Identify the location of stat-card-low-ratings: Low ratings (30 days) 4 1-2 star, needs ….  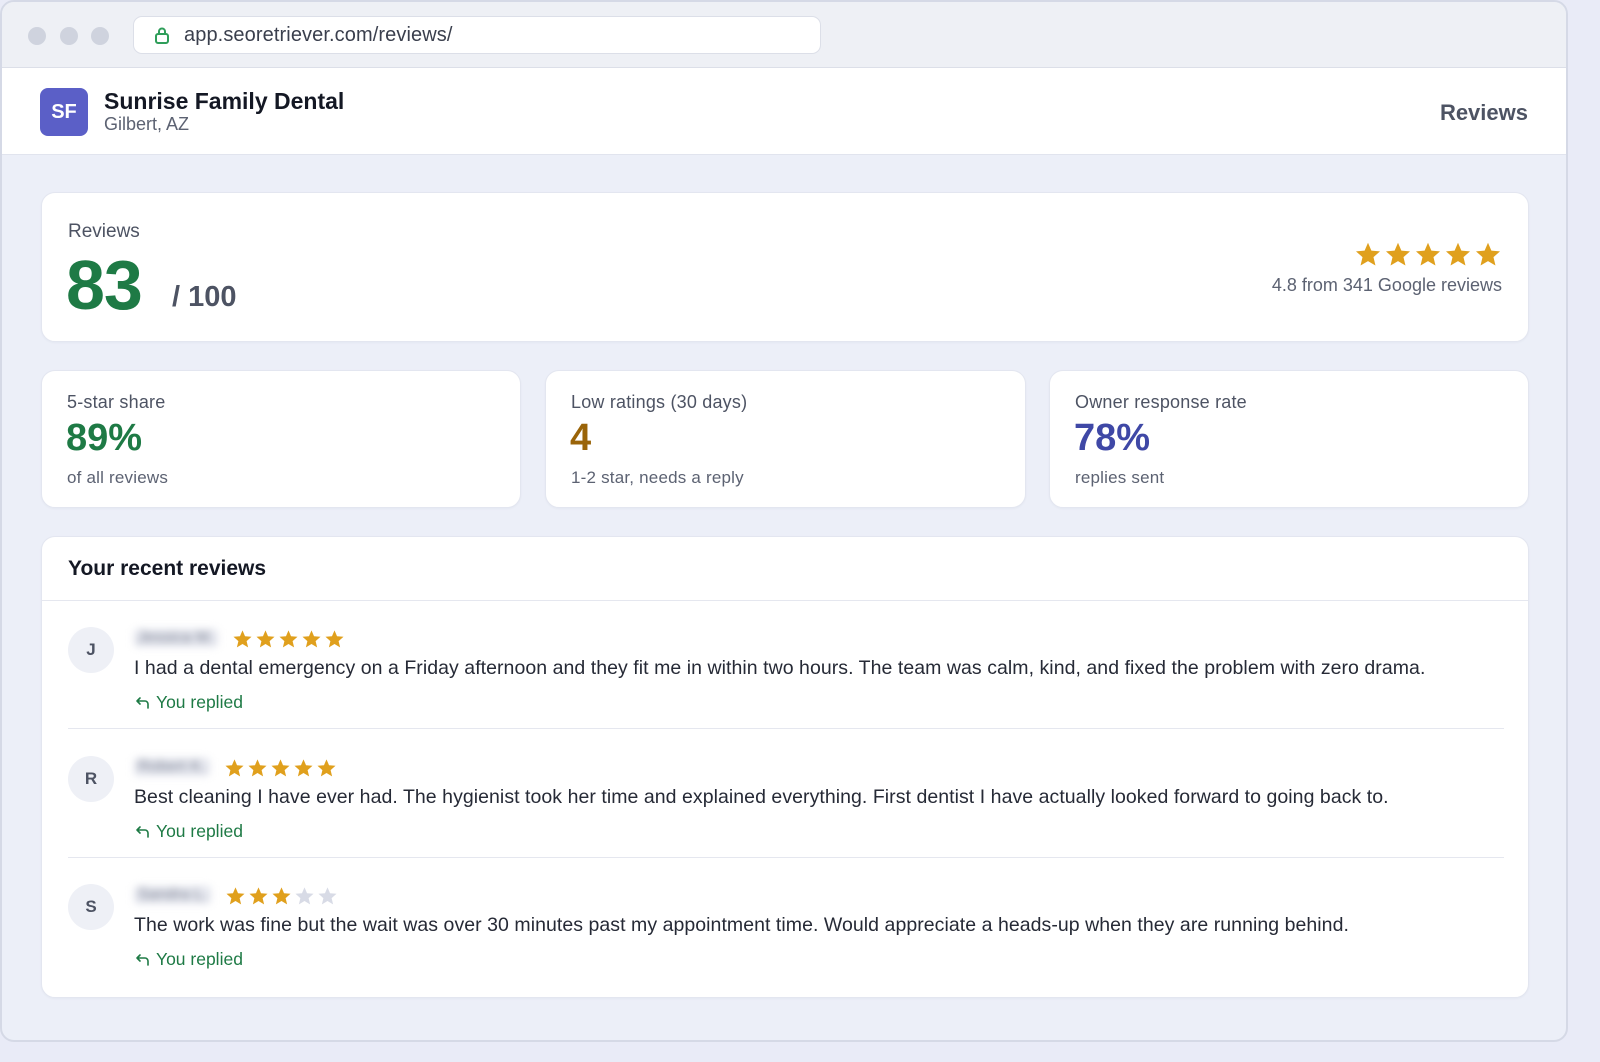
(785, 439).